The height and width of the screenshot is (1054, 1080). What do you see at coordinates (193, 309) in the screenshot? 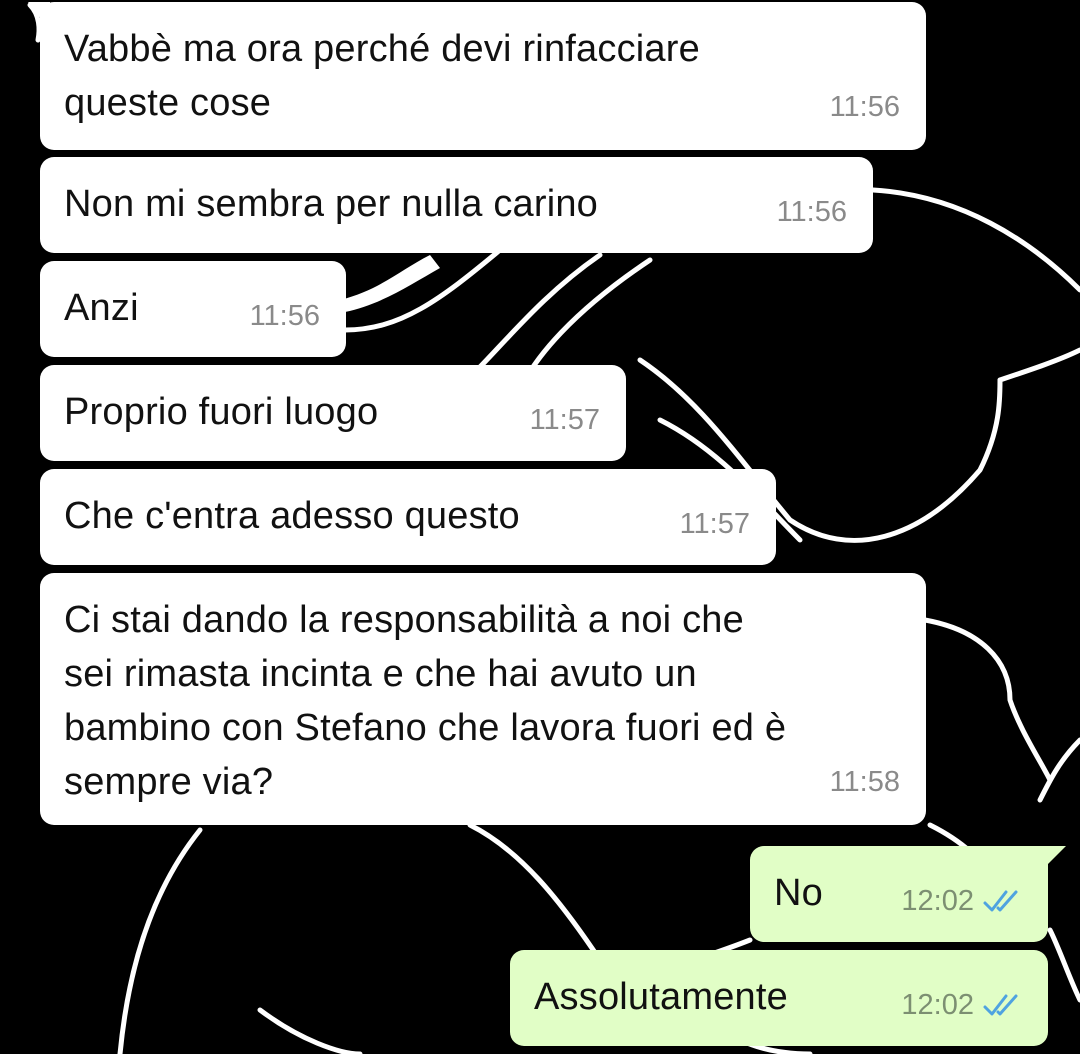
I see `incoming-message: Anzi 11:56` at bounding box center [193, 309].